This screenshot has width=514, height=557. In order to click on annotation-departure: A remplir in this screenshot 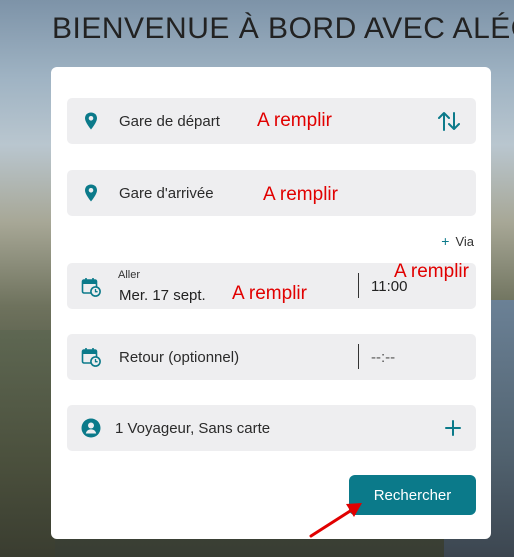, I will do `click(294, 120)`.